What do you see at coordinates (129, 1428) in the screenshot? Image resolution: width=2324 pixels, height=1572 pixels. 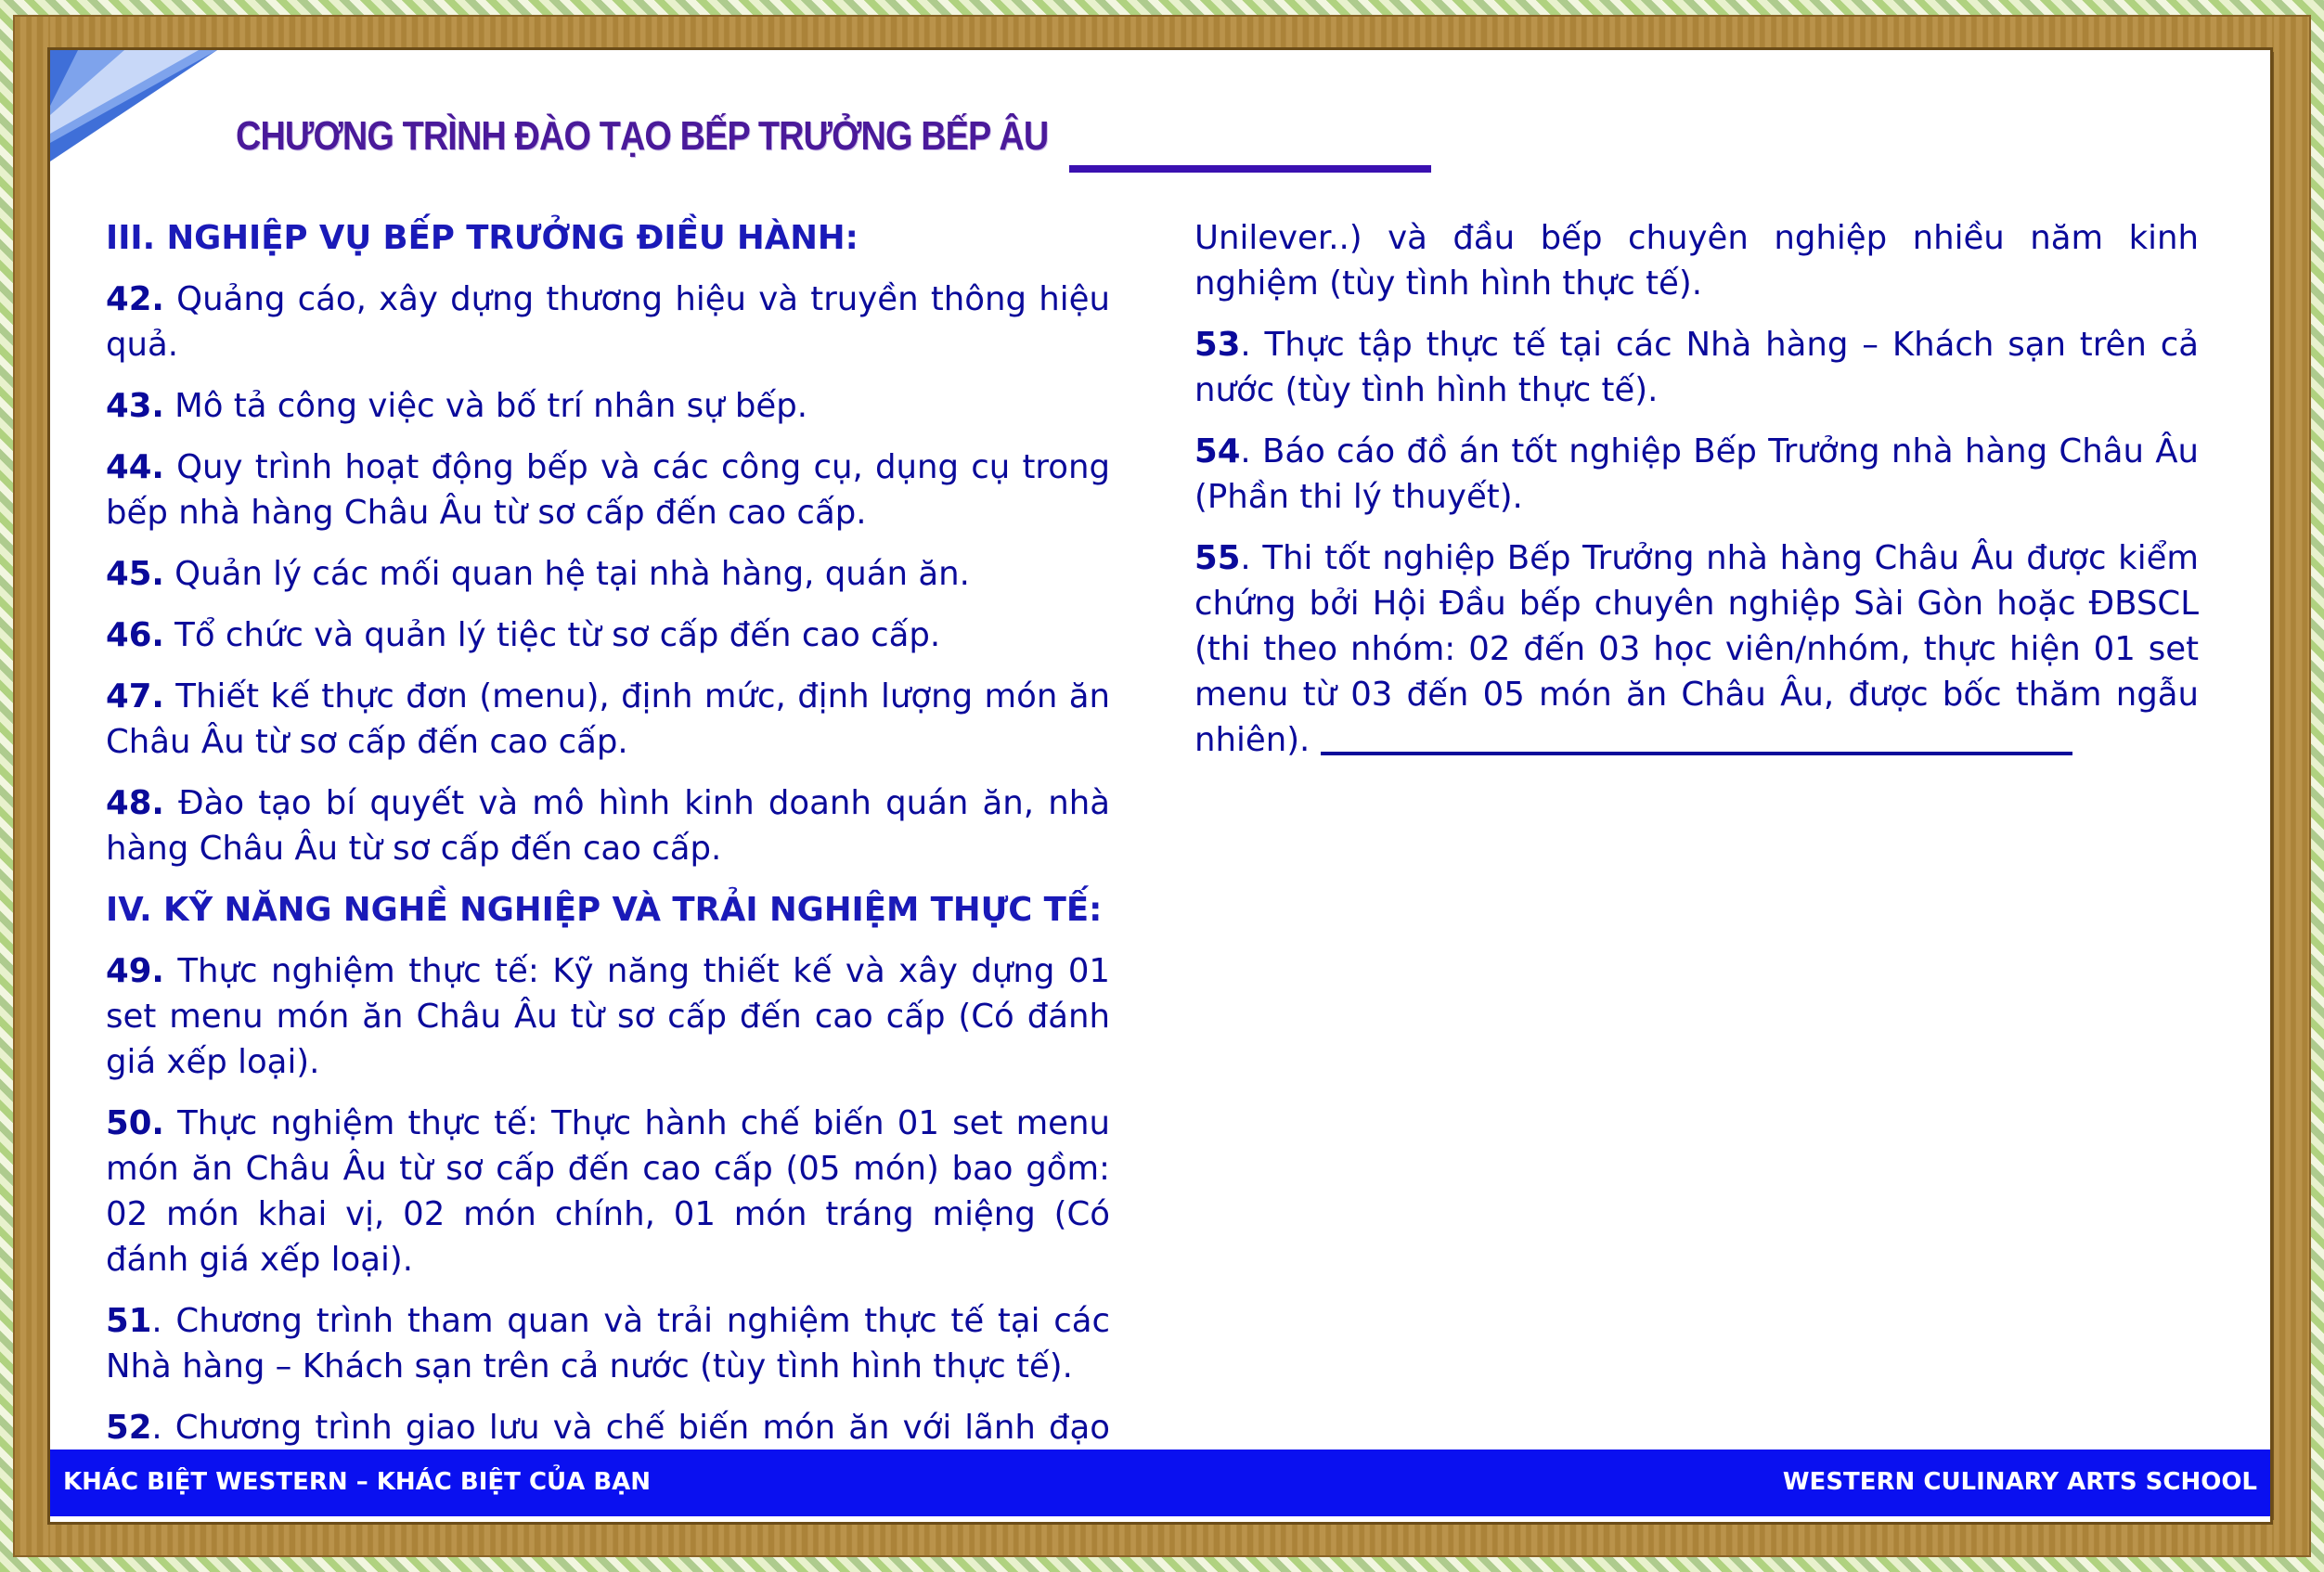 I see `item-number: 52` at bounding box center [129, 1428].